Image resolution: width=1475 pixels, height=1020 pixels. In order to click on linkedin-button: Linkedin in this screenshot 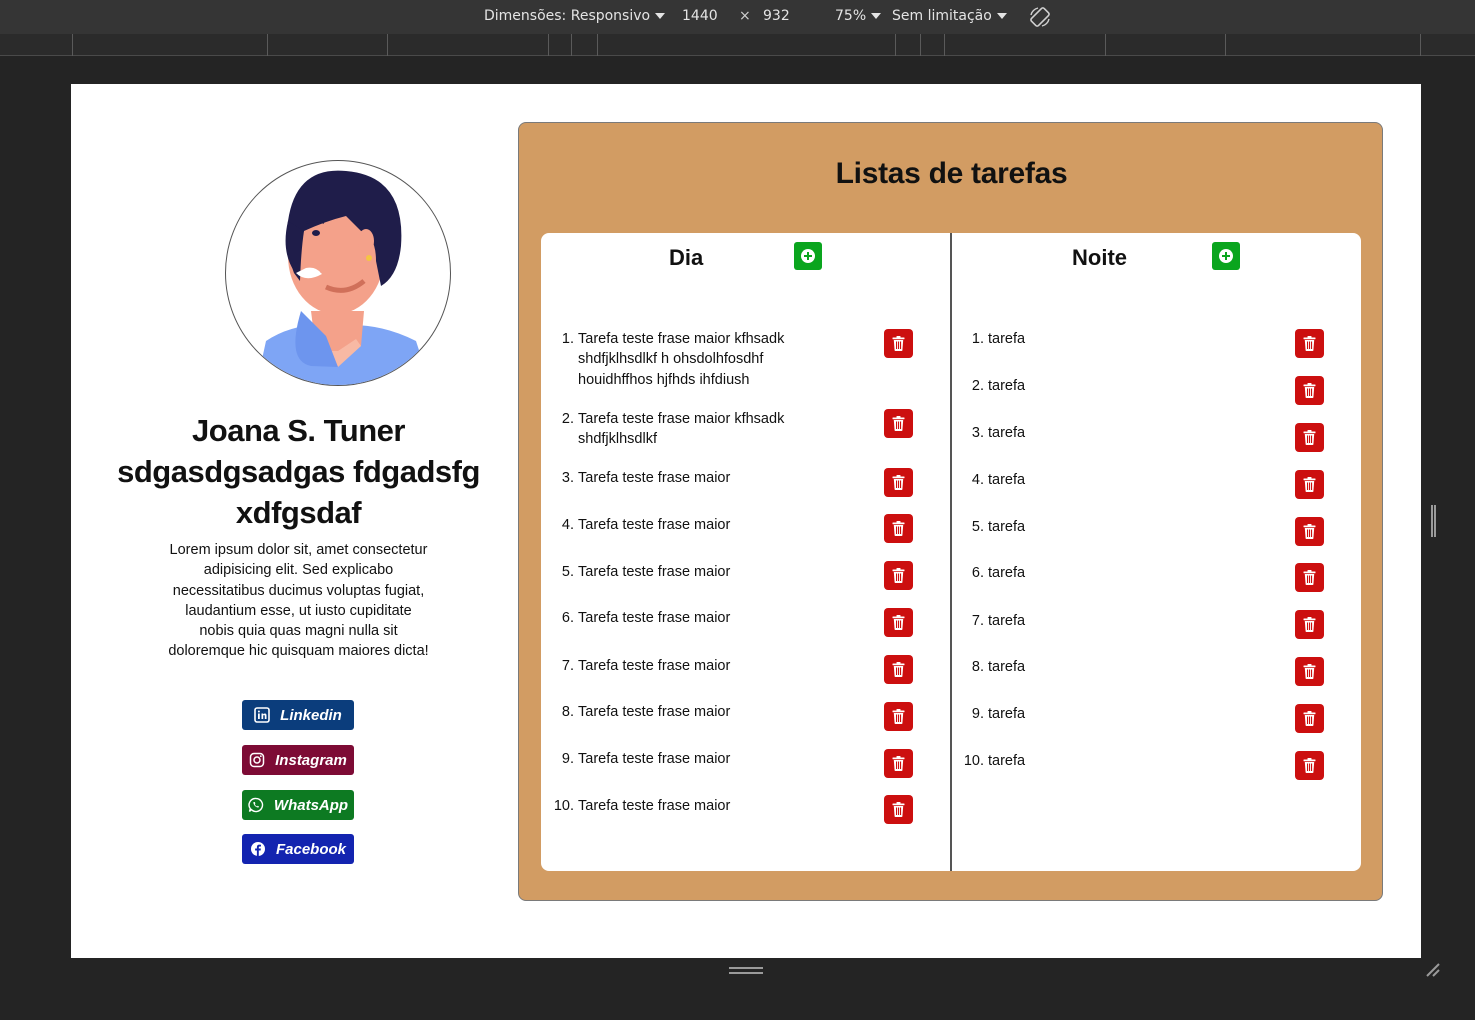, I will do `click(298, 715)`.